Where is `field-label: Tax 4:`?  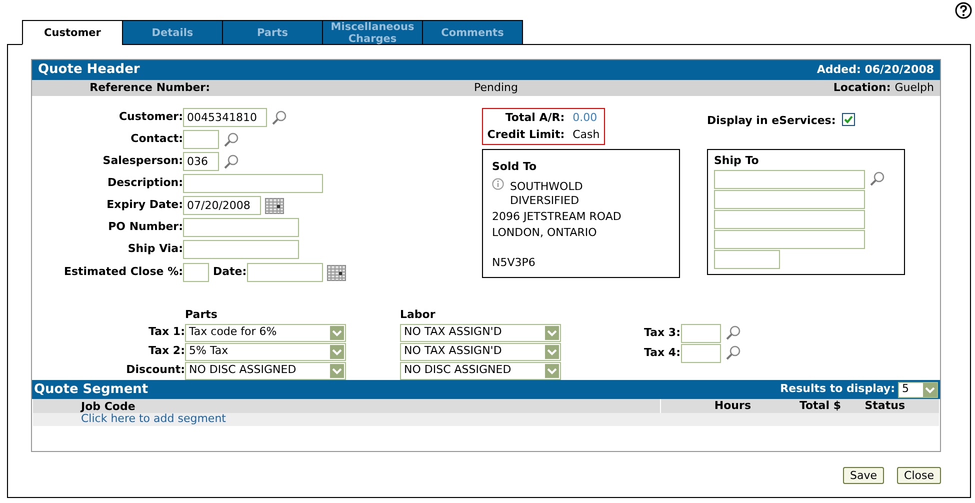
field-label: Tax 4: is located at coordinates (662, 352).